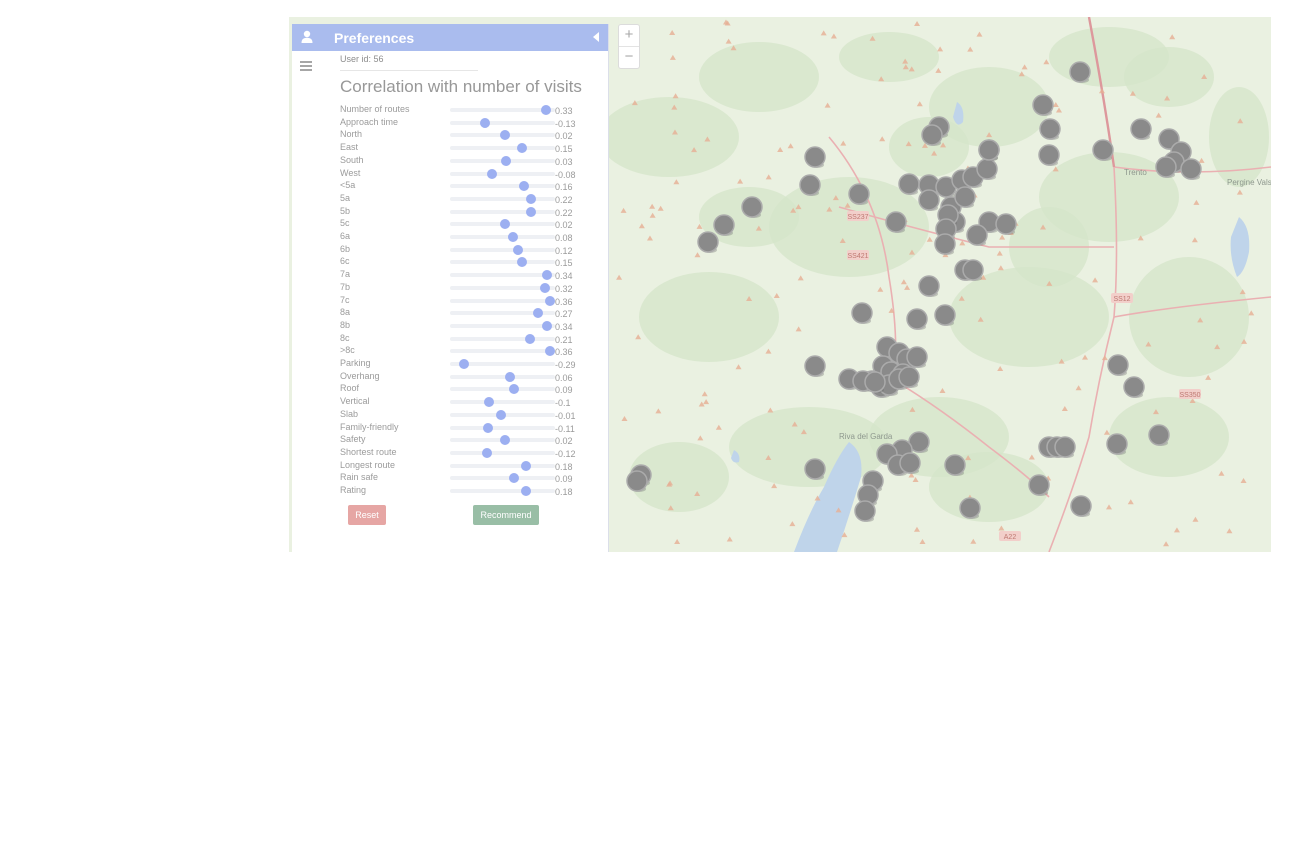  What do you see at coordinates (564, 149) in the screenshot?
I see `slider-value: 0.15` at bounding box center [564, 149].